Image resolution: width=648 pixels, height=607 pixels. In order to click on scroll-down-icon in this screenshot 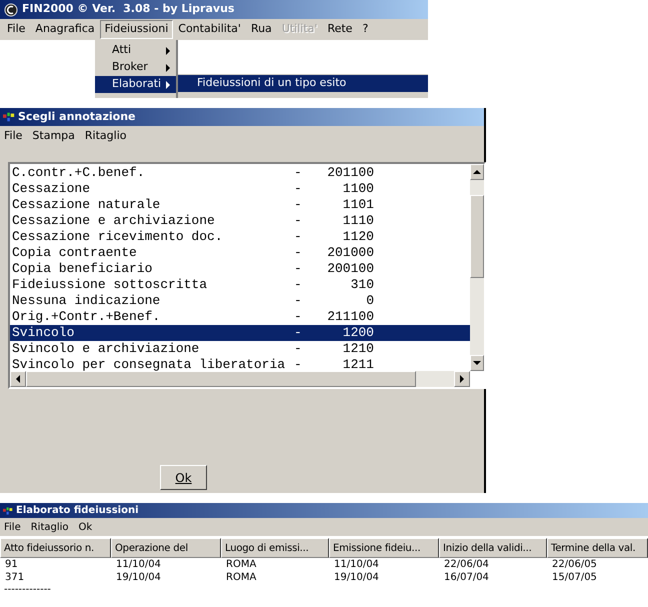, I will do `click(477, 363)`.